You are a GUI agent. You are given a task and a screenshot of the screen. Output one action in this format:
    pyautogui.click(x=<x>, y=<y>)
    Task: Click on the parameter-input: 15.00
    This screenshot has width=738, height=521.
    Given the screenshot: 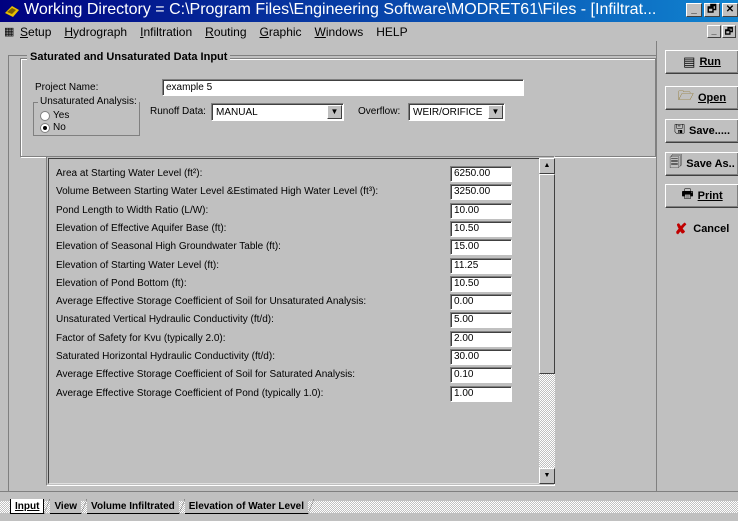 What is the action you would take?
    pyautogui.click(x=481, y=247)
    